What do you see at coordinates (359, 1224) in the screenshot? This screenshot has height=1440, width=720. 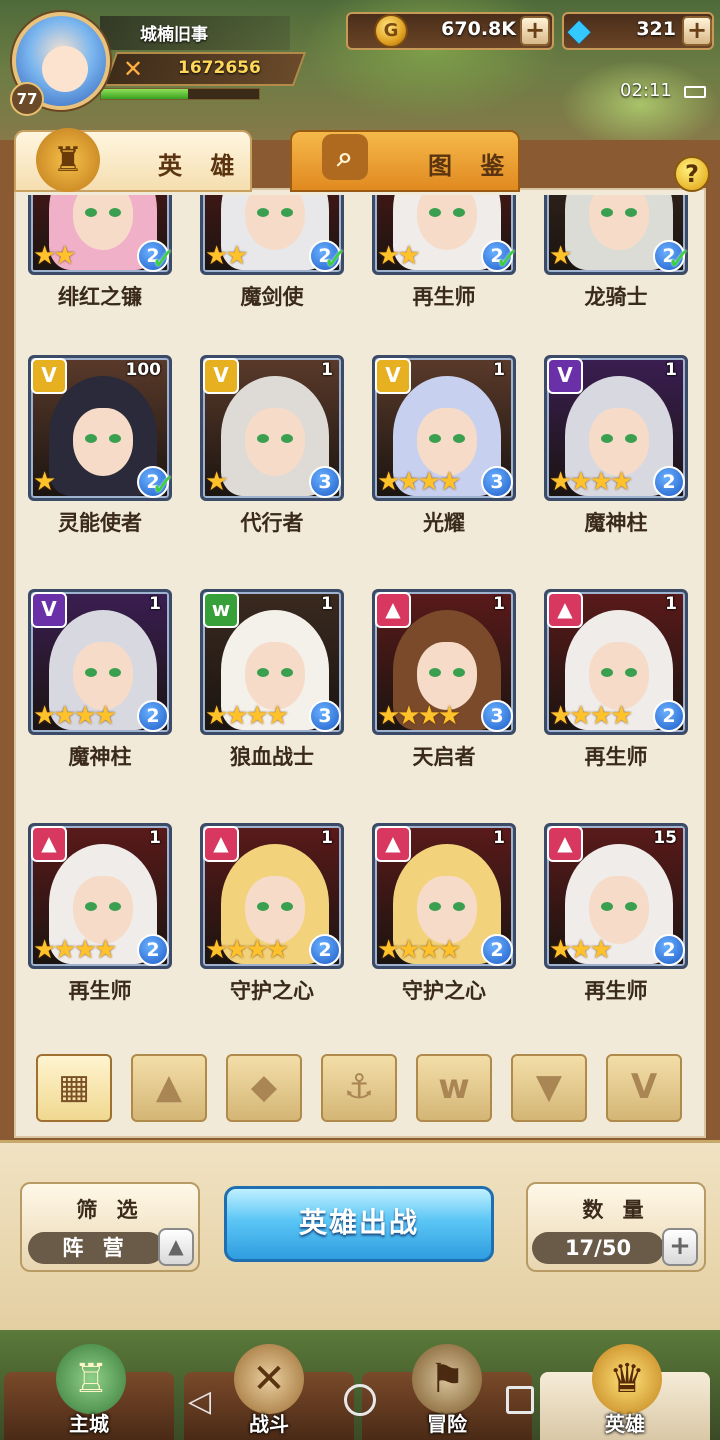 I see `deploy-heroes-button: 英雄出战` at bounding box center [359, 1224].